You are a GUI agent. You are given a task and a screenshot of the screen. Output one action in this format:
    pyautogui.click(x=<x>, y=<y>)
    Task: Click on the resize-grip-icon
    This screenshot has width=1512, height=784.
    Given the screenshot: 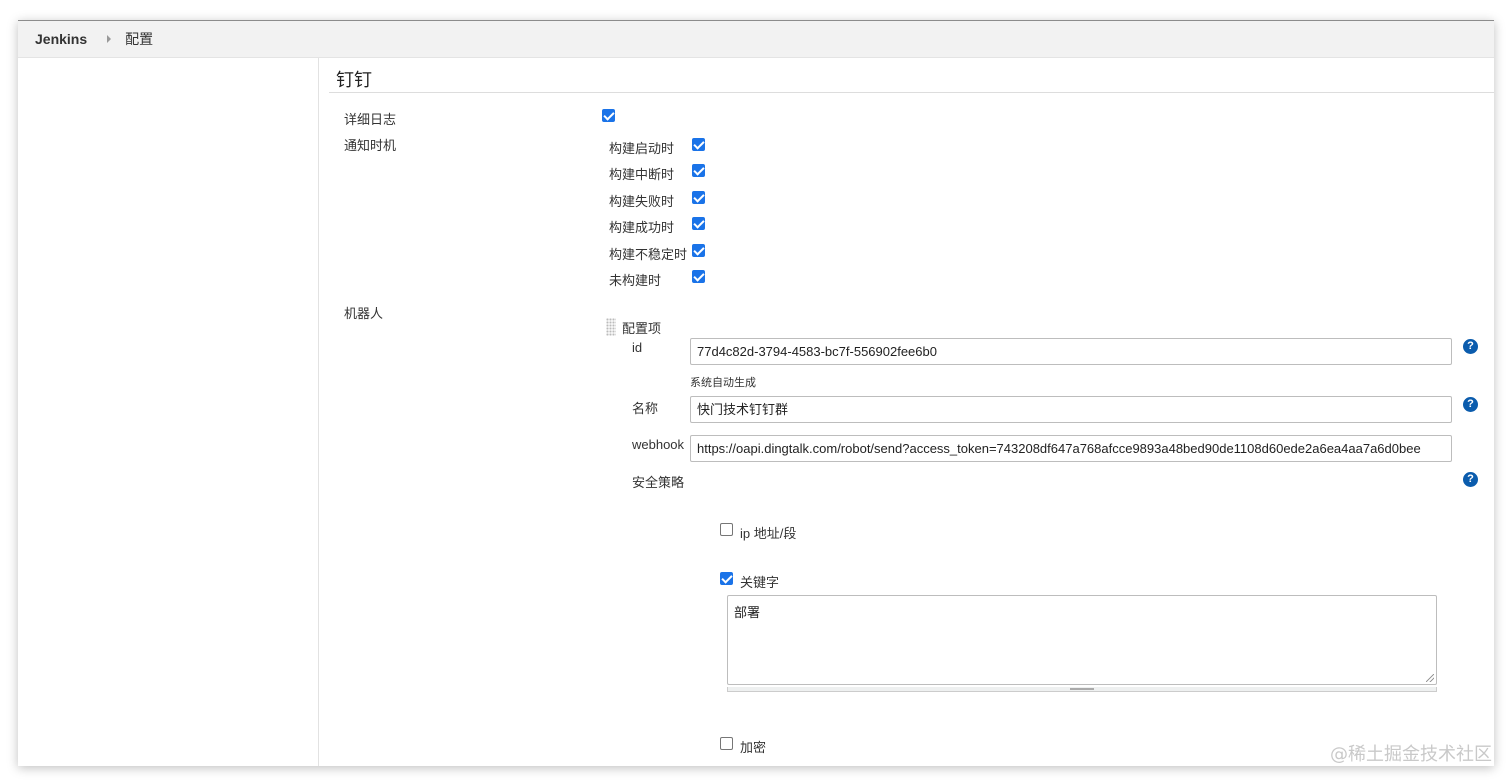 What is the action you would take?
    pyautogui.click(x=1430, y=678)
    